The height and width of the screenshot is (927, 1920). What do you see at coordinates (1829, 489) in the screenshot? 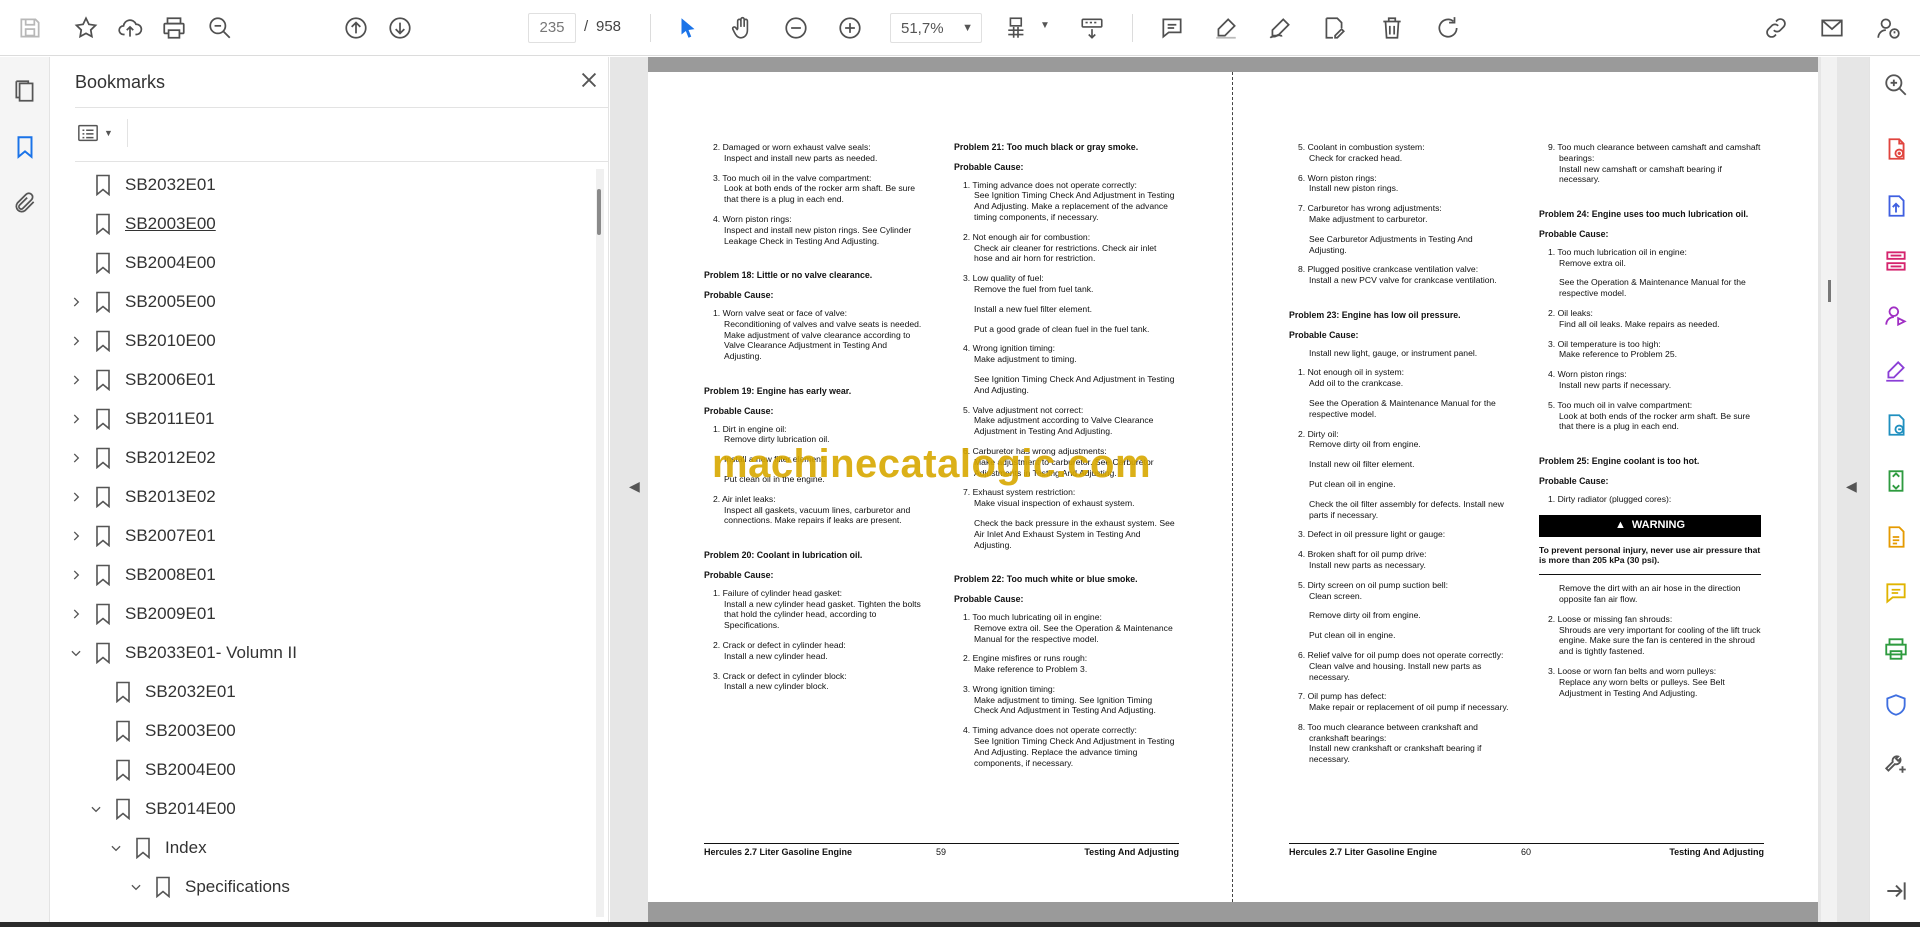
I see `document-scrollbar` at bounding box center [1829, 489].